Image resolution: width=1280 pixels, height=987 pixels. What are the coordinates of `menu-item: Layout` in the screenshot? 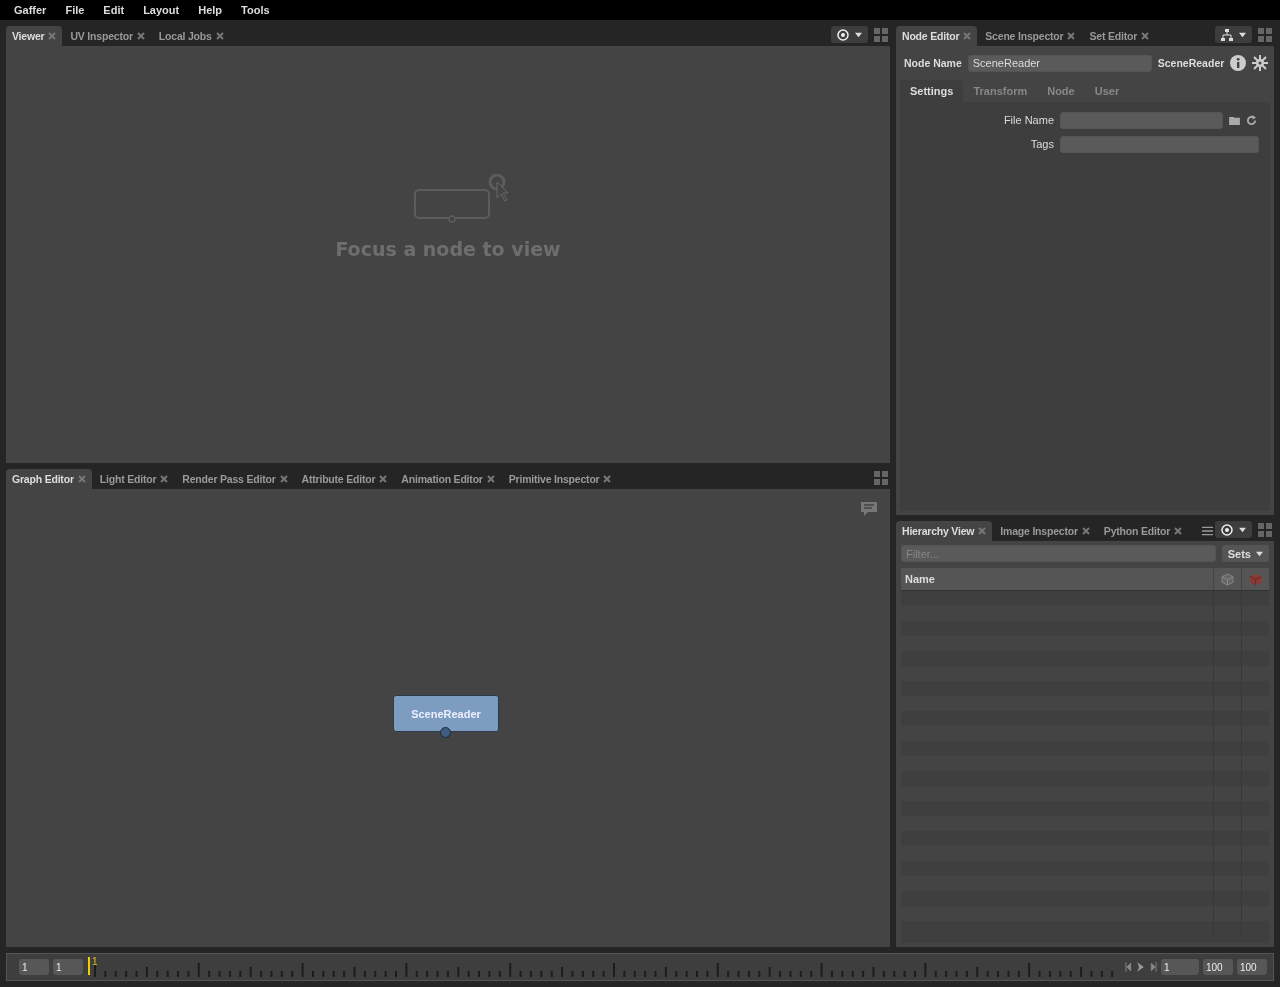 It's located at (161, 10).